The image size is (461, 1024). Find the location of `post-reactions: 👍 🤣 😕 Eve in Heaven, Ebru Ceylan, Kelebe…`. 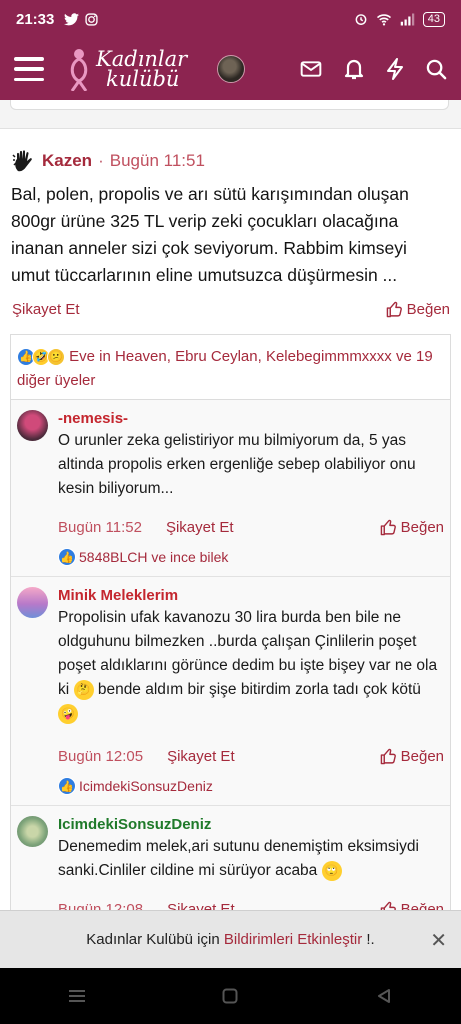

post-reactions: 👍 🤣 😕 Eve in Heaven, Ebru Ceylan, Kelebe… is located at coordinates (230, 366).